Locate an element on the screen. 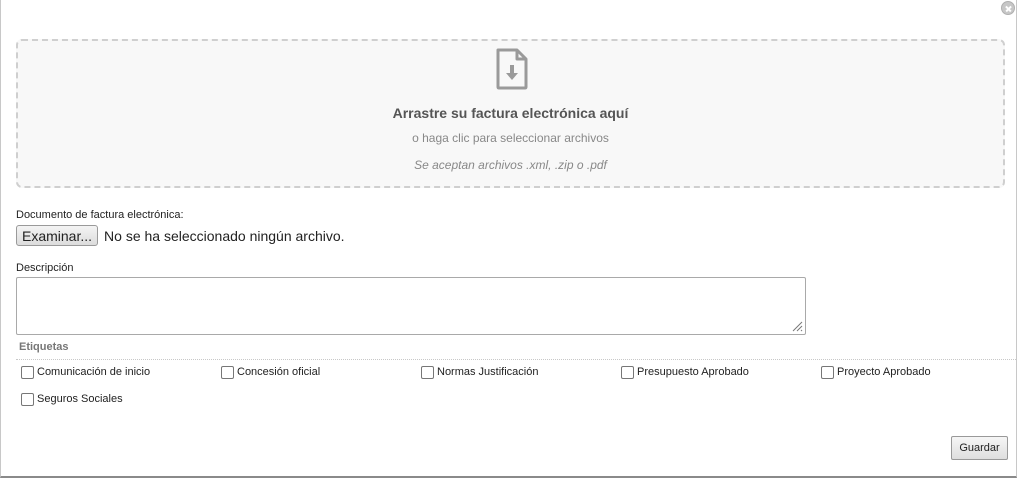 The image size is (1017, 478). tag-proyecto-aprobado: Proyecto Aprobado is located at coordinates (876, 372).